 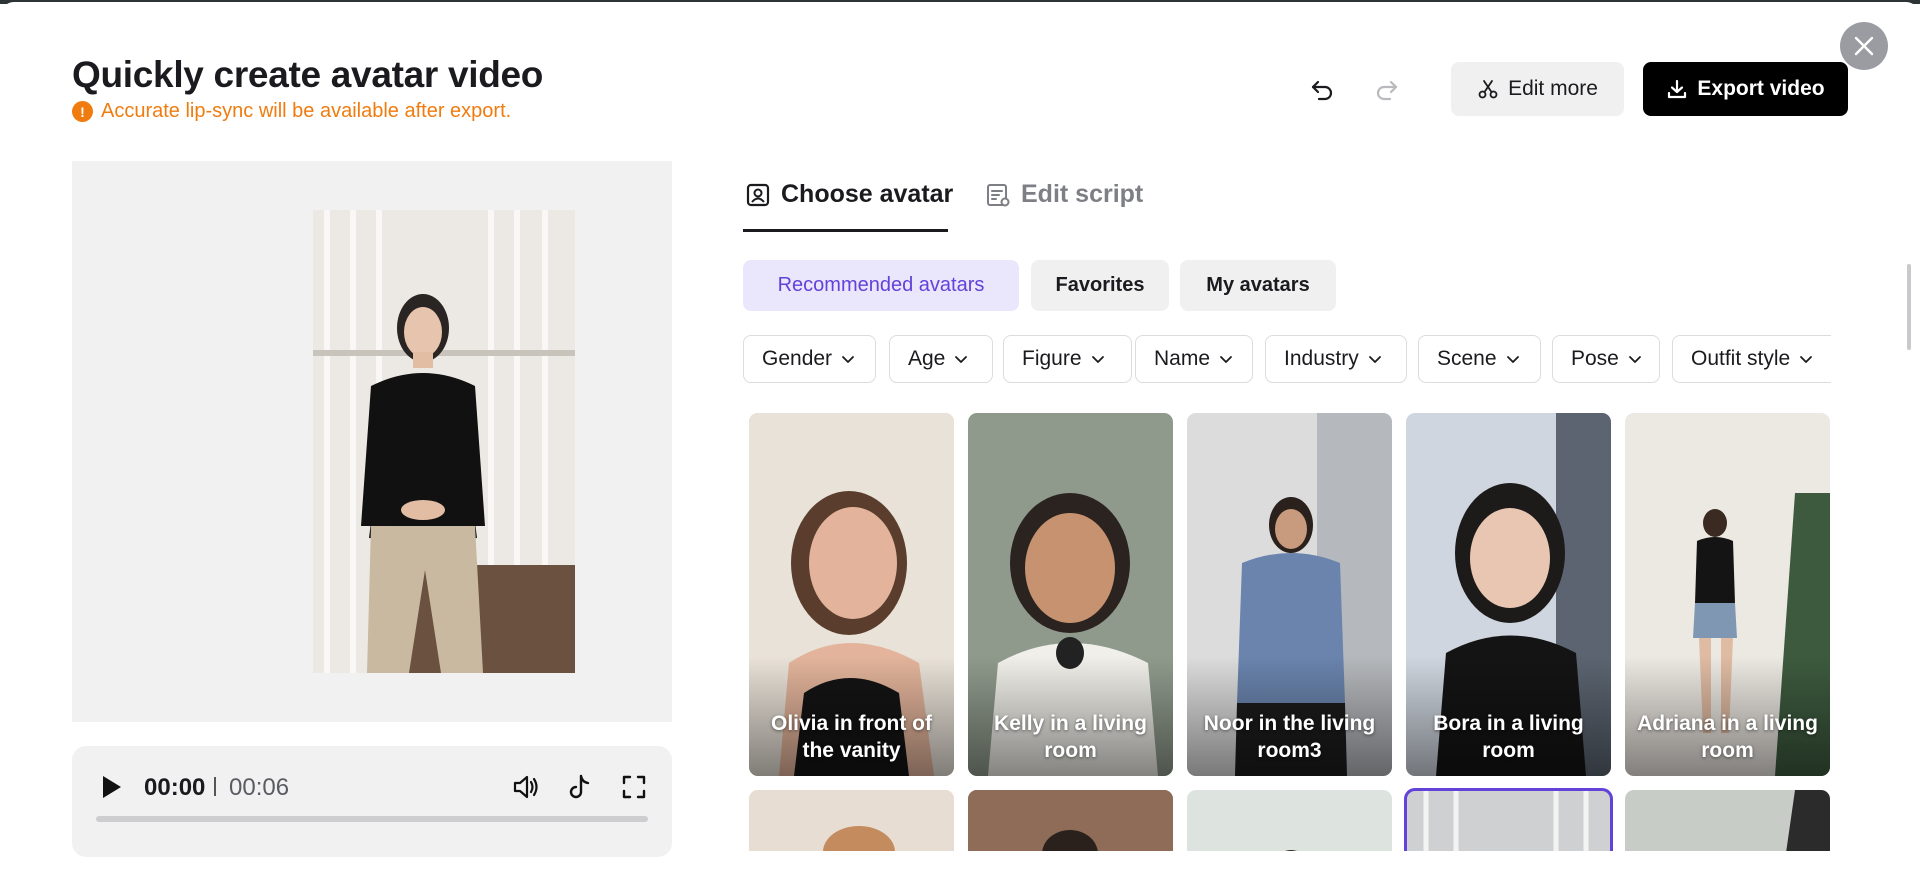 I want to click on tab-edit-script: Edit script, so click(x=1064, y=194).